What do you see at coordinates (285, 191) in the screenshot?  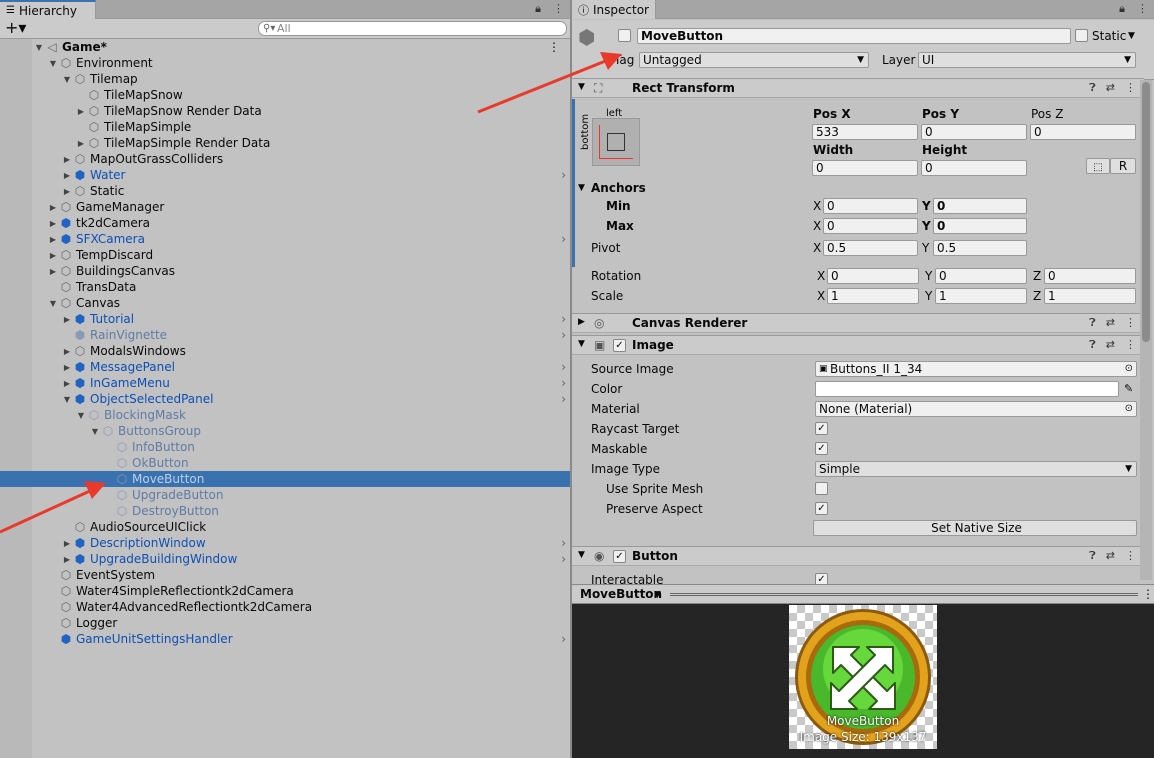 I see `tree-row: ▶ ⬡ Static` at bounding box center [285, 191].